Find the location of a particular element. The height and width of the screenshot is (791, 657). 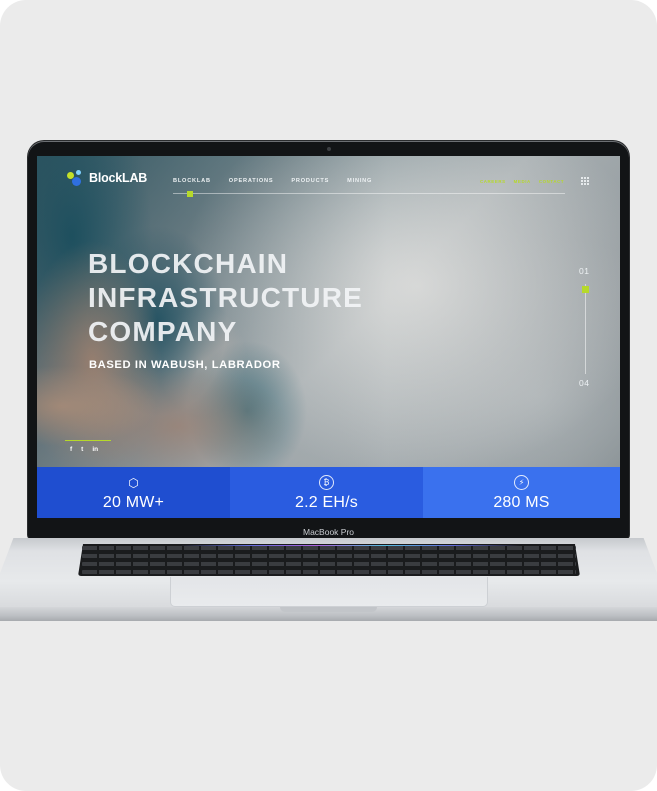

nav-item-contact: CONTACT is located at coordinates (551, 181).